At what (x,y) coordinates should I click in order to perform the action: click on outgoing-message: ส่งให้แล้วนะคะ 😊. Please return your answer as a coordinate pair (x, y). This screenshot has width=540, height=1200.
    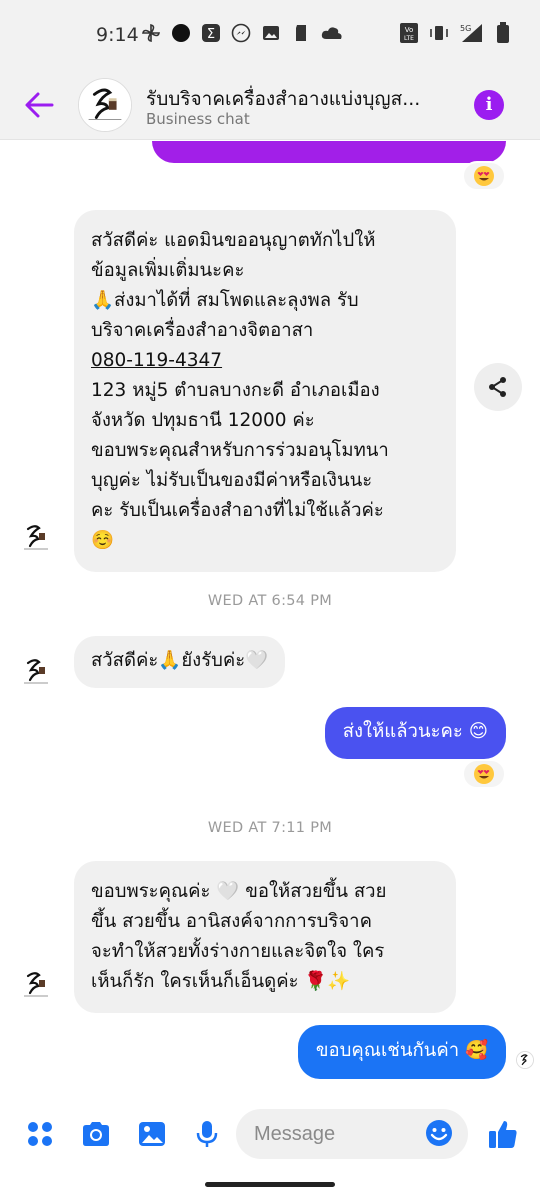
    Looking at the image, I should click on (415, 733).